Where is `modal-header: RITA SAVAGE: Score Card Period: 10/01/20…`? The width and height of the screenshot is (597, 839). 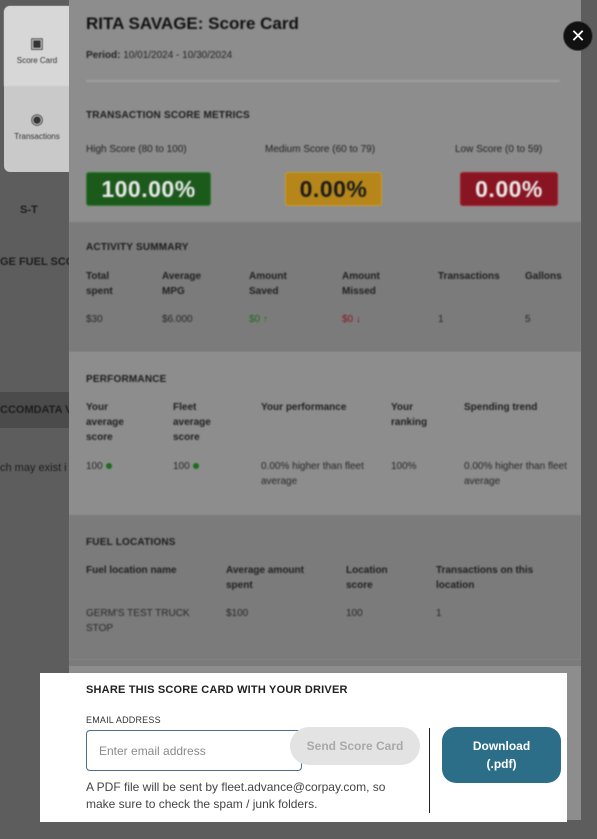 modal-header: RITA SAVAGE: Score Card Period: 10/01/20… is located at coordinates (325, 46).